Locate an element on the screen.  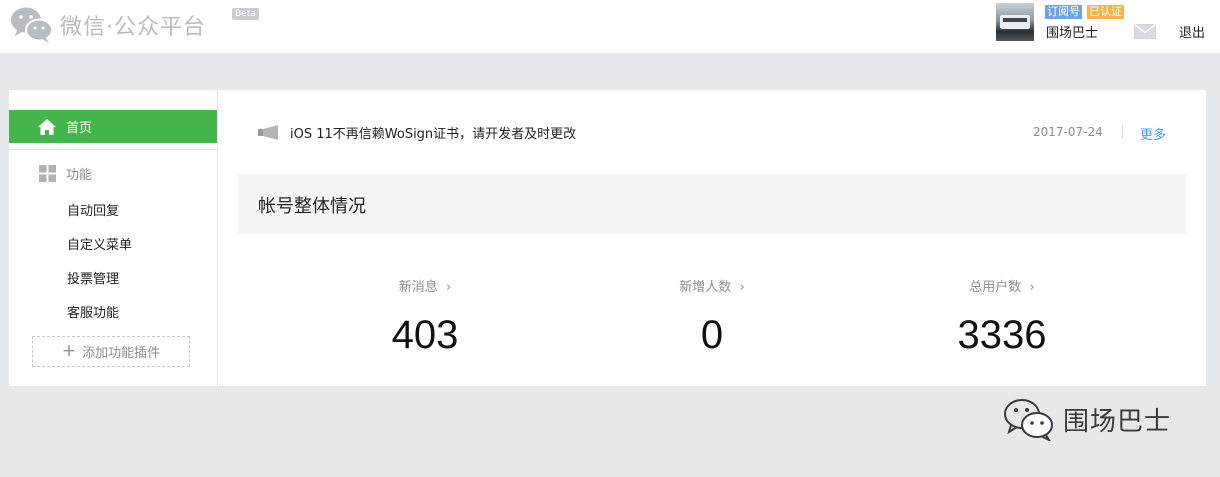
plus-icon: + is located at coordinates (69, 351).